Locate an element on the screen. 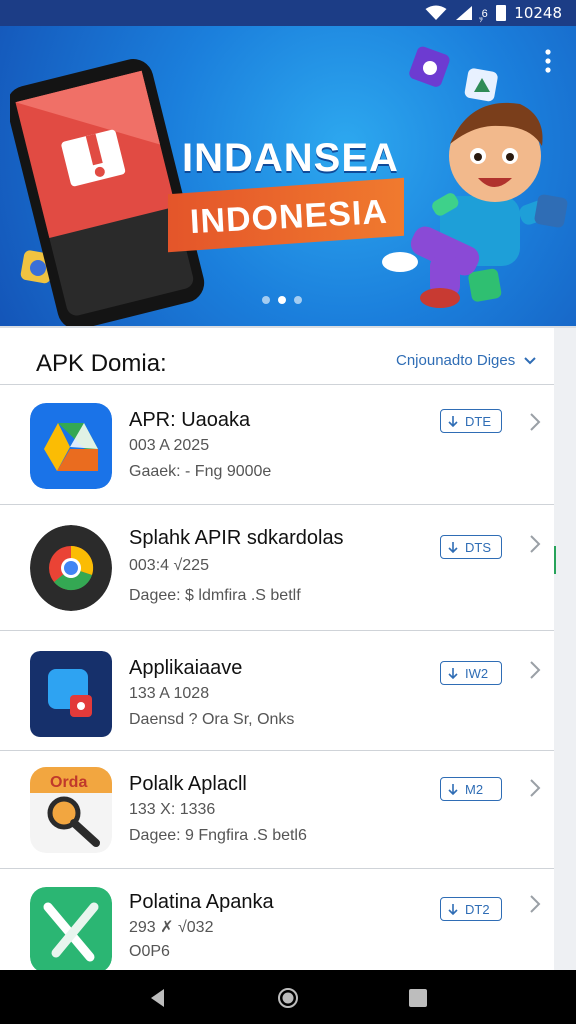 This screenshot has width=576, height=1024. status-icons: ᪸᪹6 10248 is located at coordinates (493, 13).